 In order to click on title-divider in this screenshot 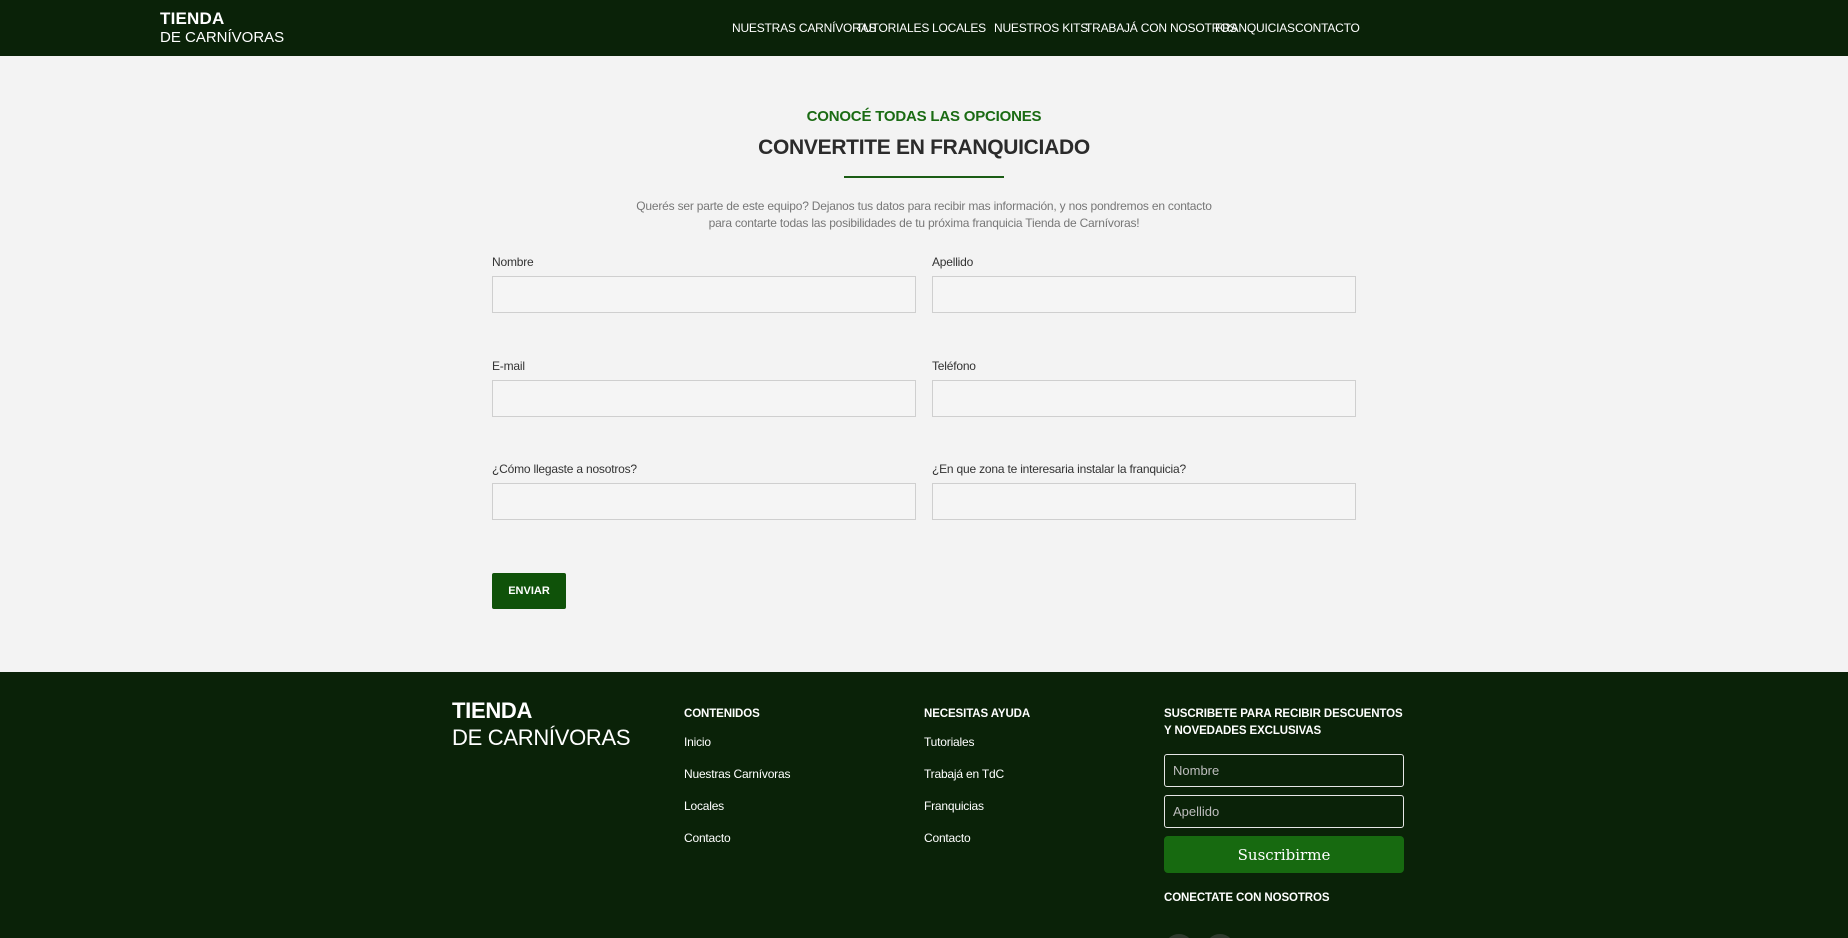, I will do `click(924, 177)`.